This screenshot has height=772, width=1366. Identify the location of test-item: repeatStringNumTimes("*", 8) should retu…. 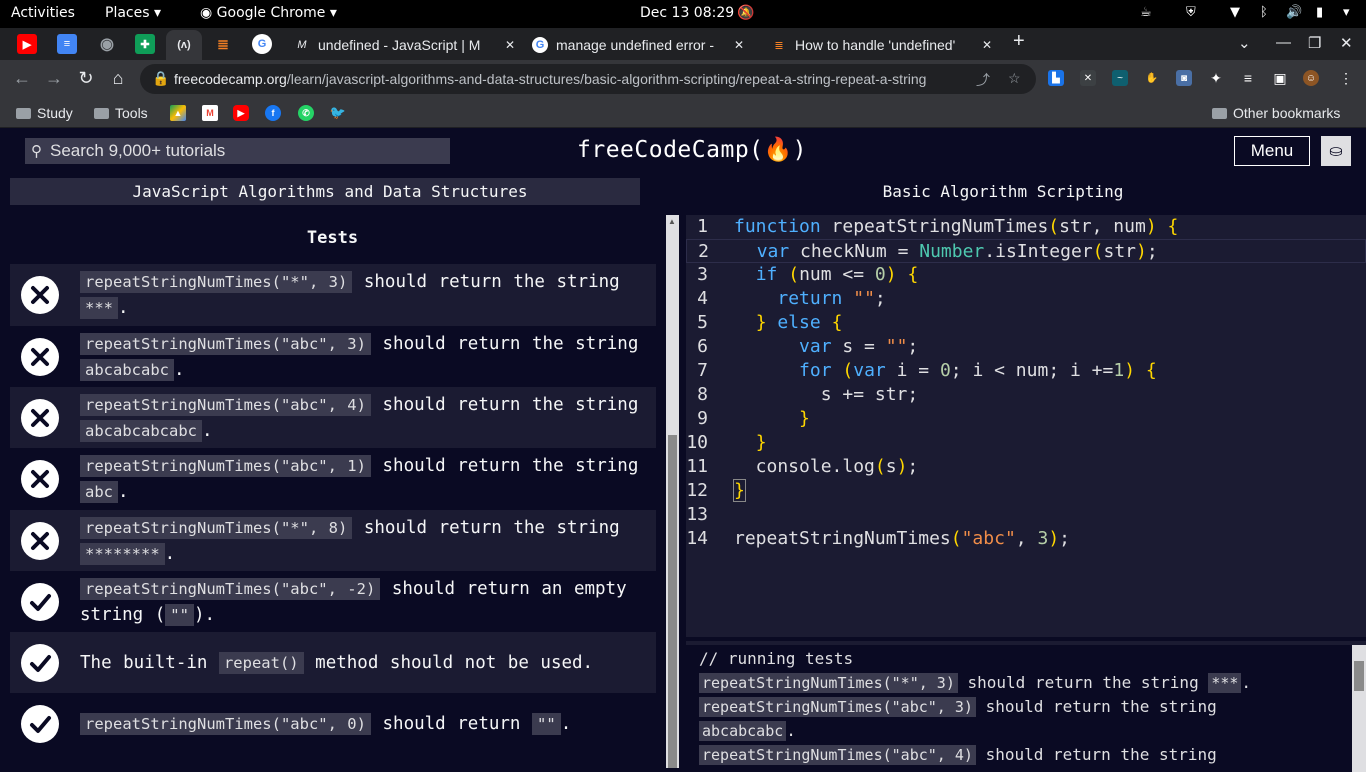
(333, 540).